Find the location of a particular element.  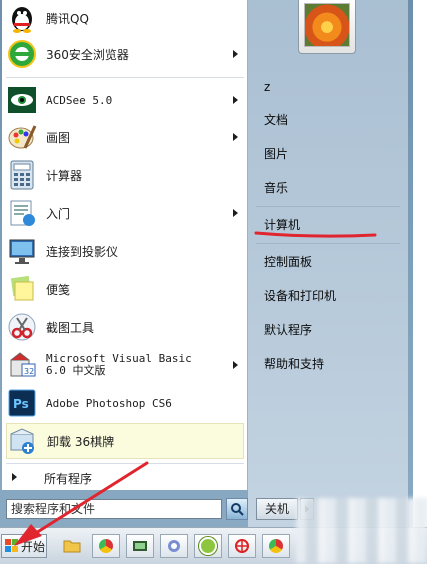

acdsee-eye-icon is located at coordinates (22, 100).